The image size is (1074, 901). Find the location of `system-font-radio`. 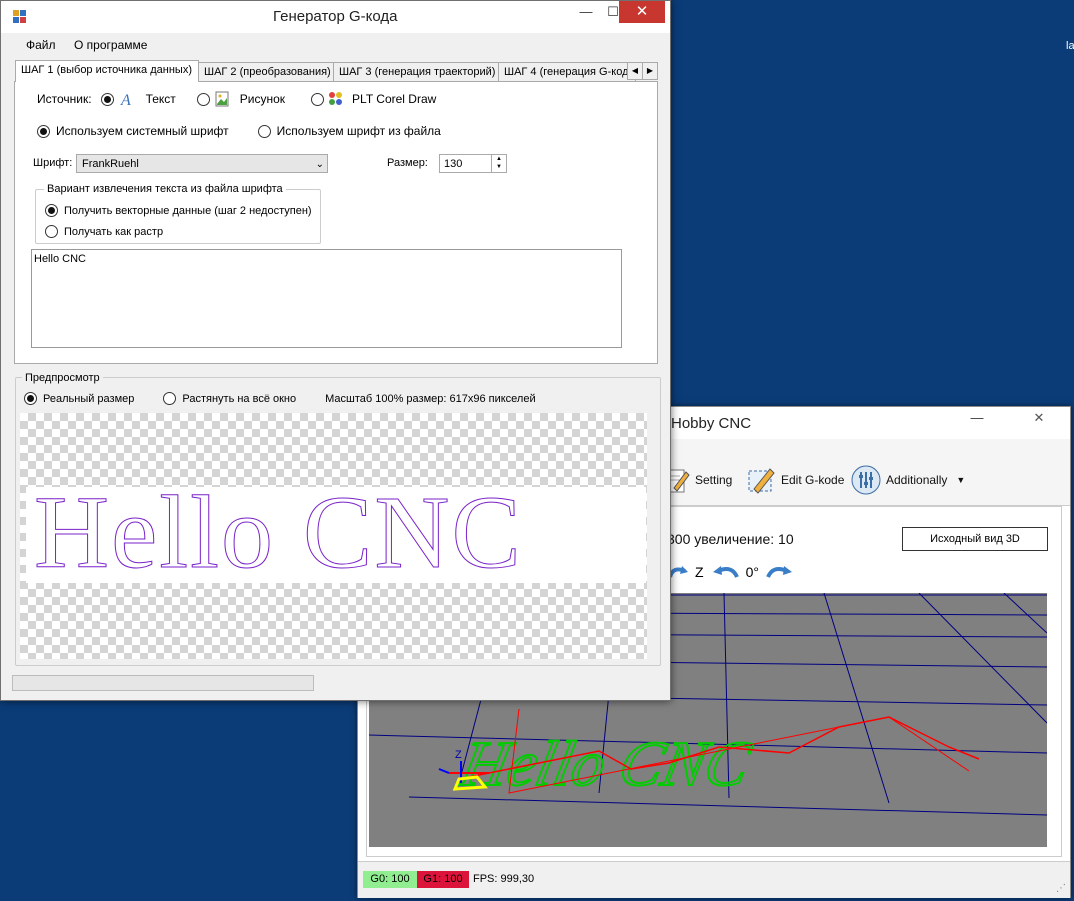

system-font-radio is located at coordinates (43, 131).